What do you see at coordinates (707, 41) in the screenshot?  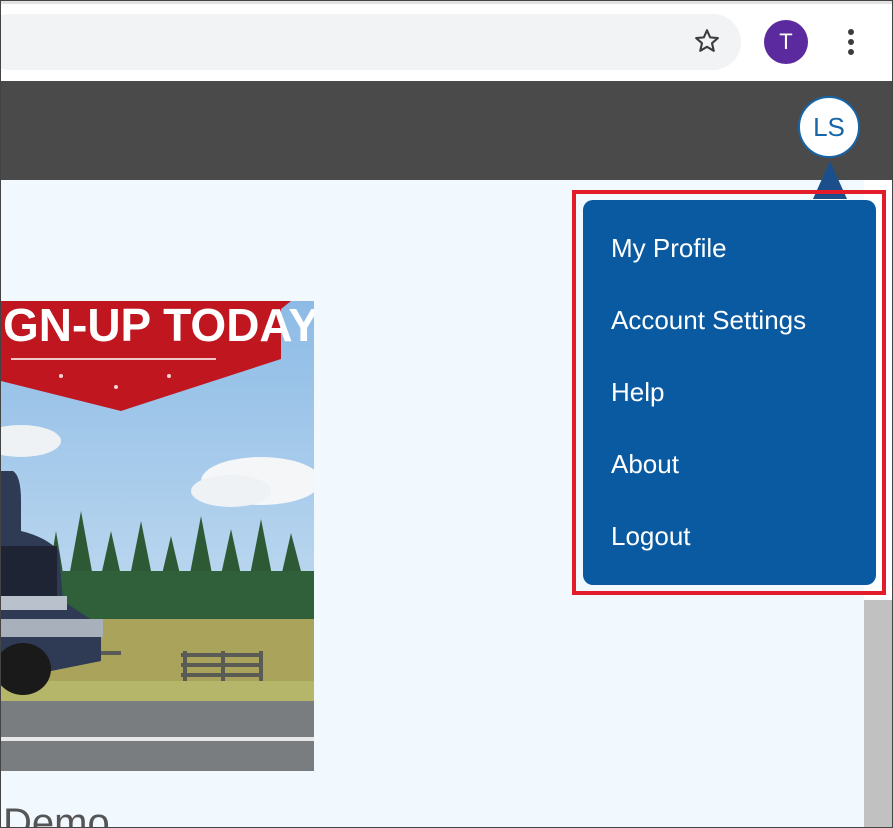 I see `star-icon` at bounding box center [707, 41].